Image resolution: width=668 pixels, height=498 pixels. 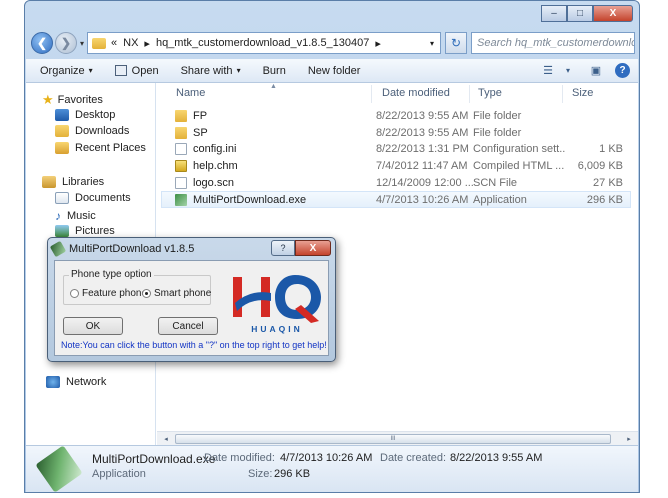 What do you see at coordinates (313, 248) in the screenshot?
I see `dialog-close-button: X` at bounding box center [313, 248].